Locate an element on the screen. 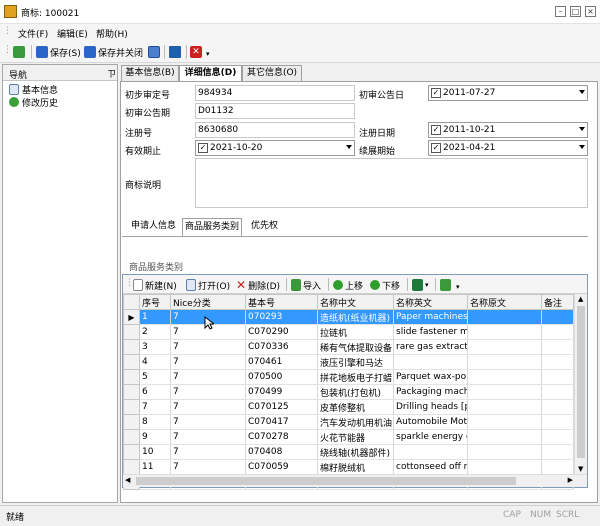 The width and height of the screenshot is (600, 526). table-cell: 皮革修整机 is located at coordinates (355, 407).